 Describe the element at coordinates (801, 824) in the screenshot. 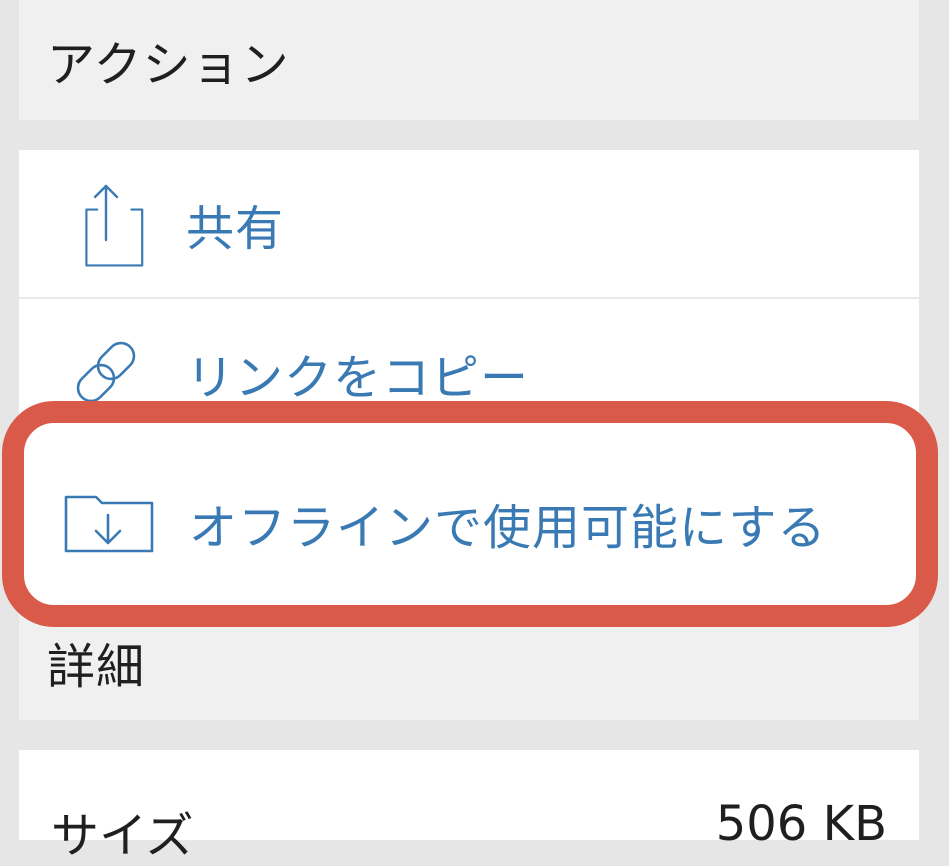

I see `size-value: 506 KB` at that location.